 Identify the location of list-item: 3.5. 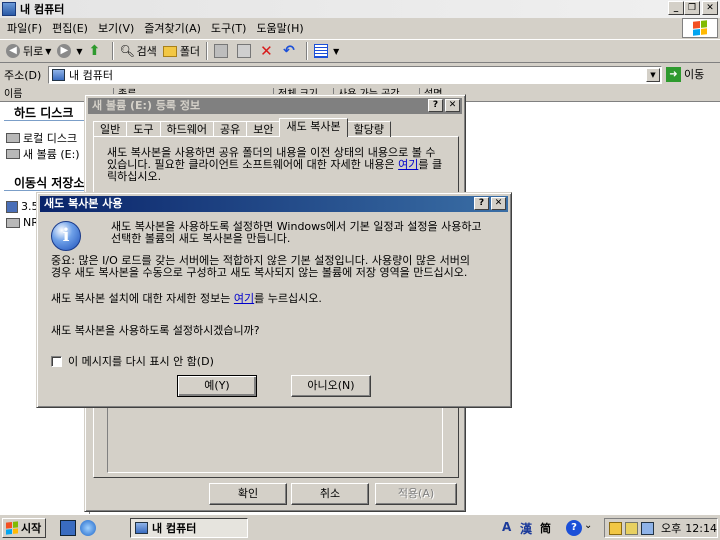
(22, 206).